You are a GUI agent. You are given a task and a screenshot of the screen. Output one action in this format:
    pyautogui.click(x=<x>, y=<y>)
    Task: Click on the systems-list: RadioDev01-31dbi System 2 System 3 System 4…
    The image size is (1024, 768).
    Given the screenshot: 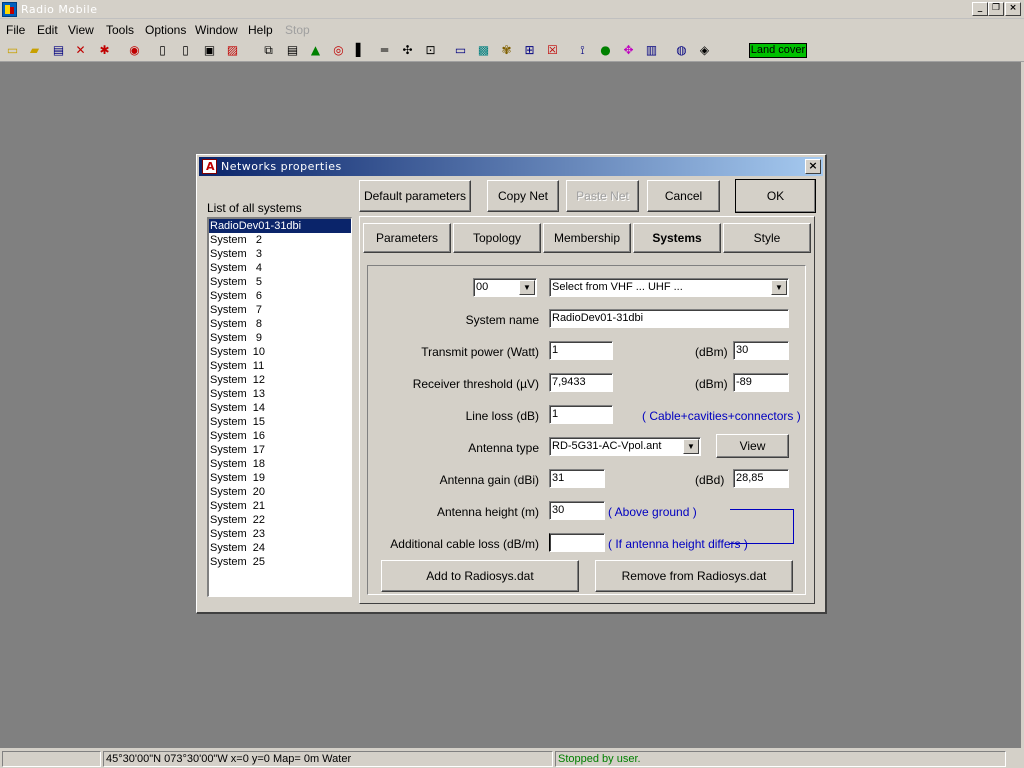 What is the action you would take?
    pyautogui.click(x=279, y=407)
    